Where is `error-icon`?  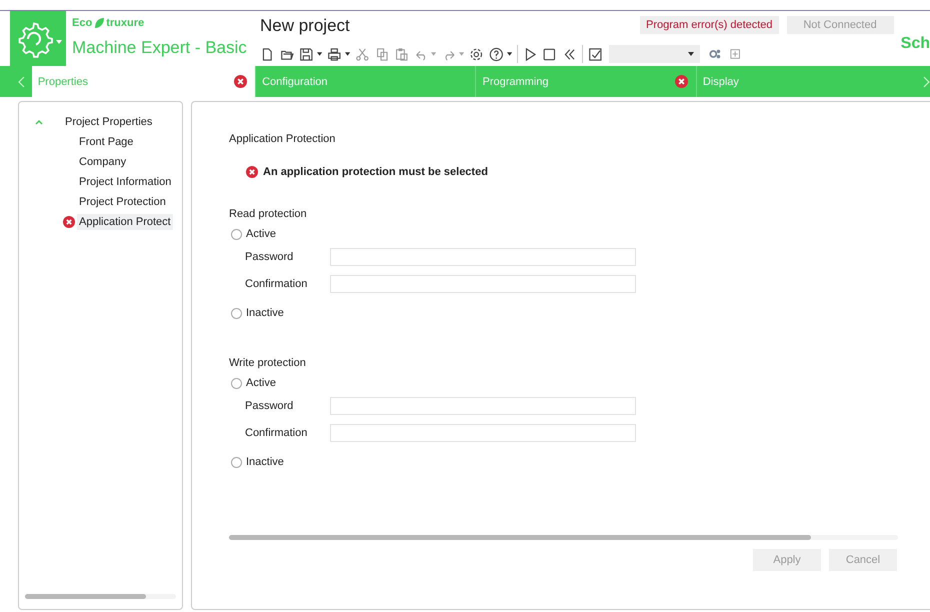 error-icon is located at coordinates (252, 172).